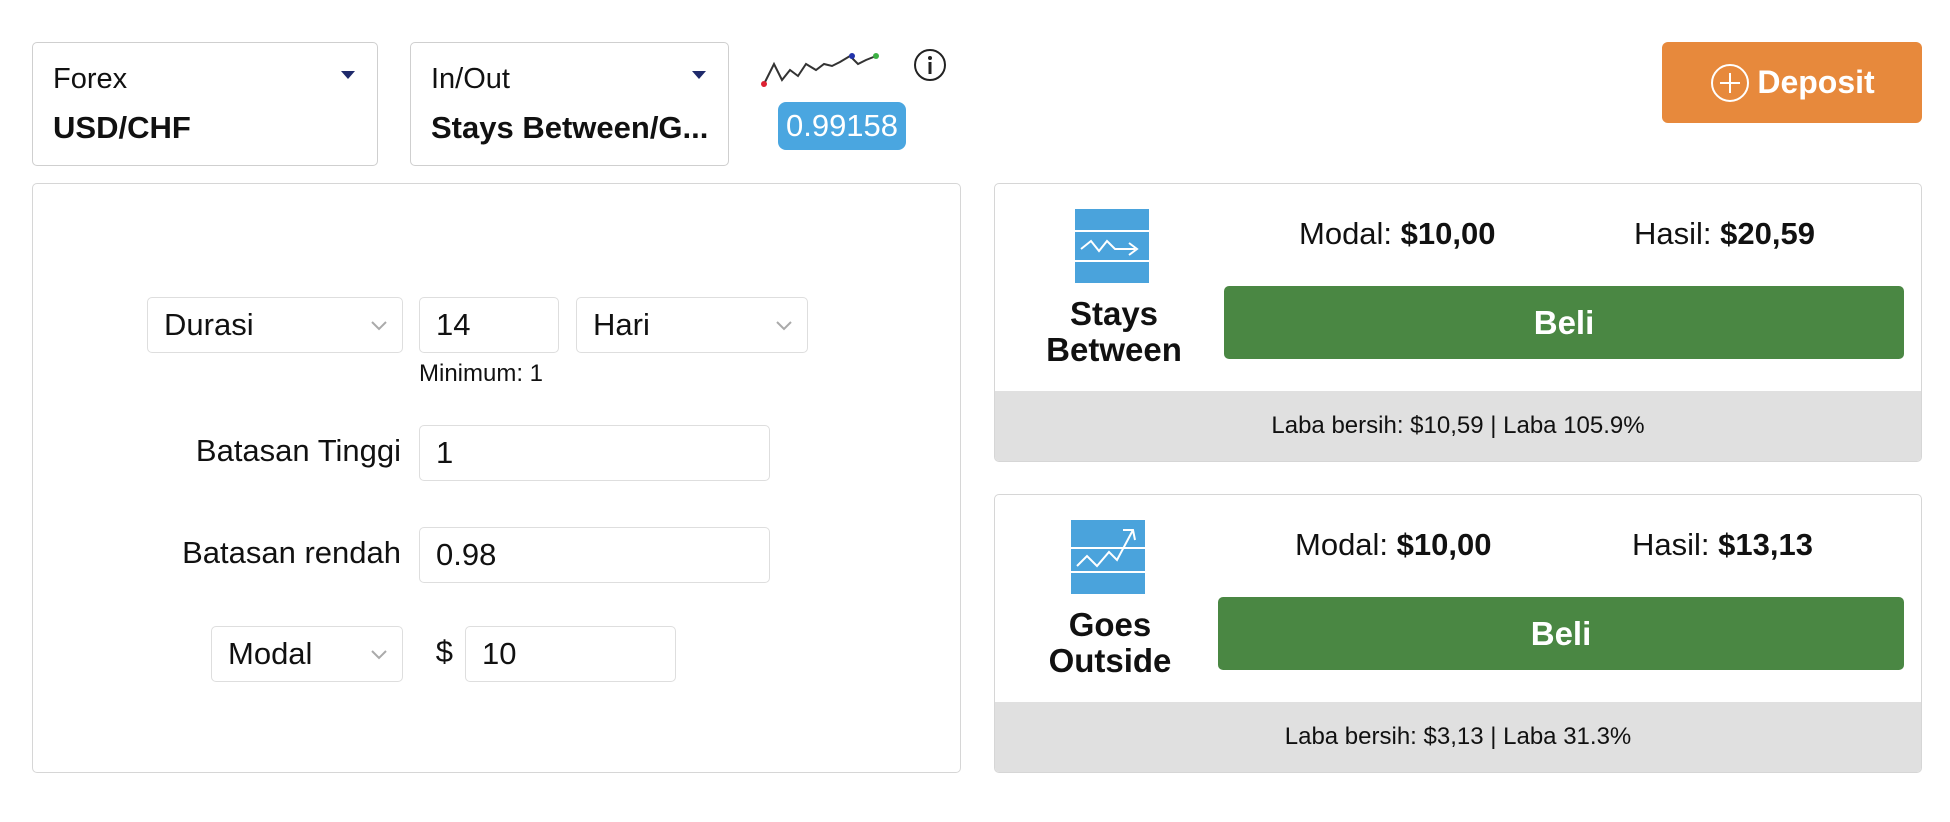 The image size is (1950, 822). Describe the element at coordinates (122, 127) in the screenshot. I see `asset-pair-value: USD/CHF` at that location.